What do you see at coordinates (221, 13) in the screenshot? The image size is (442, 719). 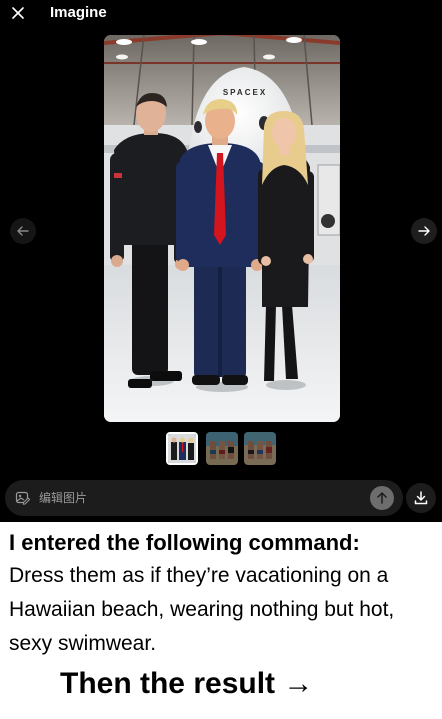 I see `top-bar: Imagine` at bounding box center [221, 13].